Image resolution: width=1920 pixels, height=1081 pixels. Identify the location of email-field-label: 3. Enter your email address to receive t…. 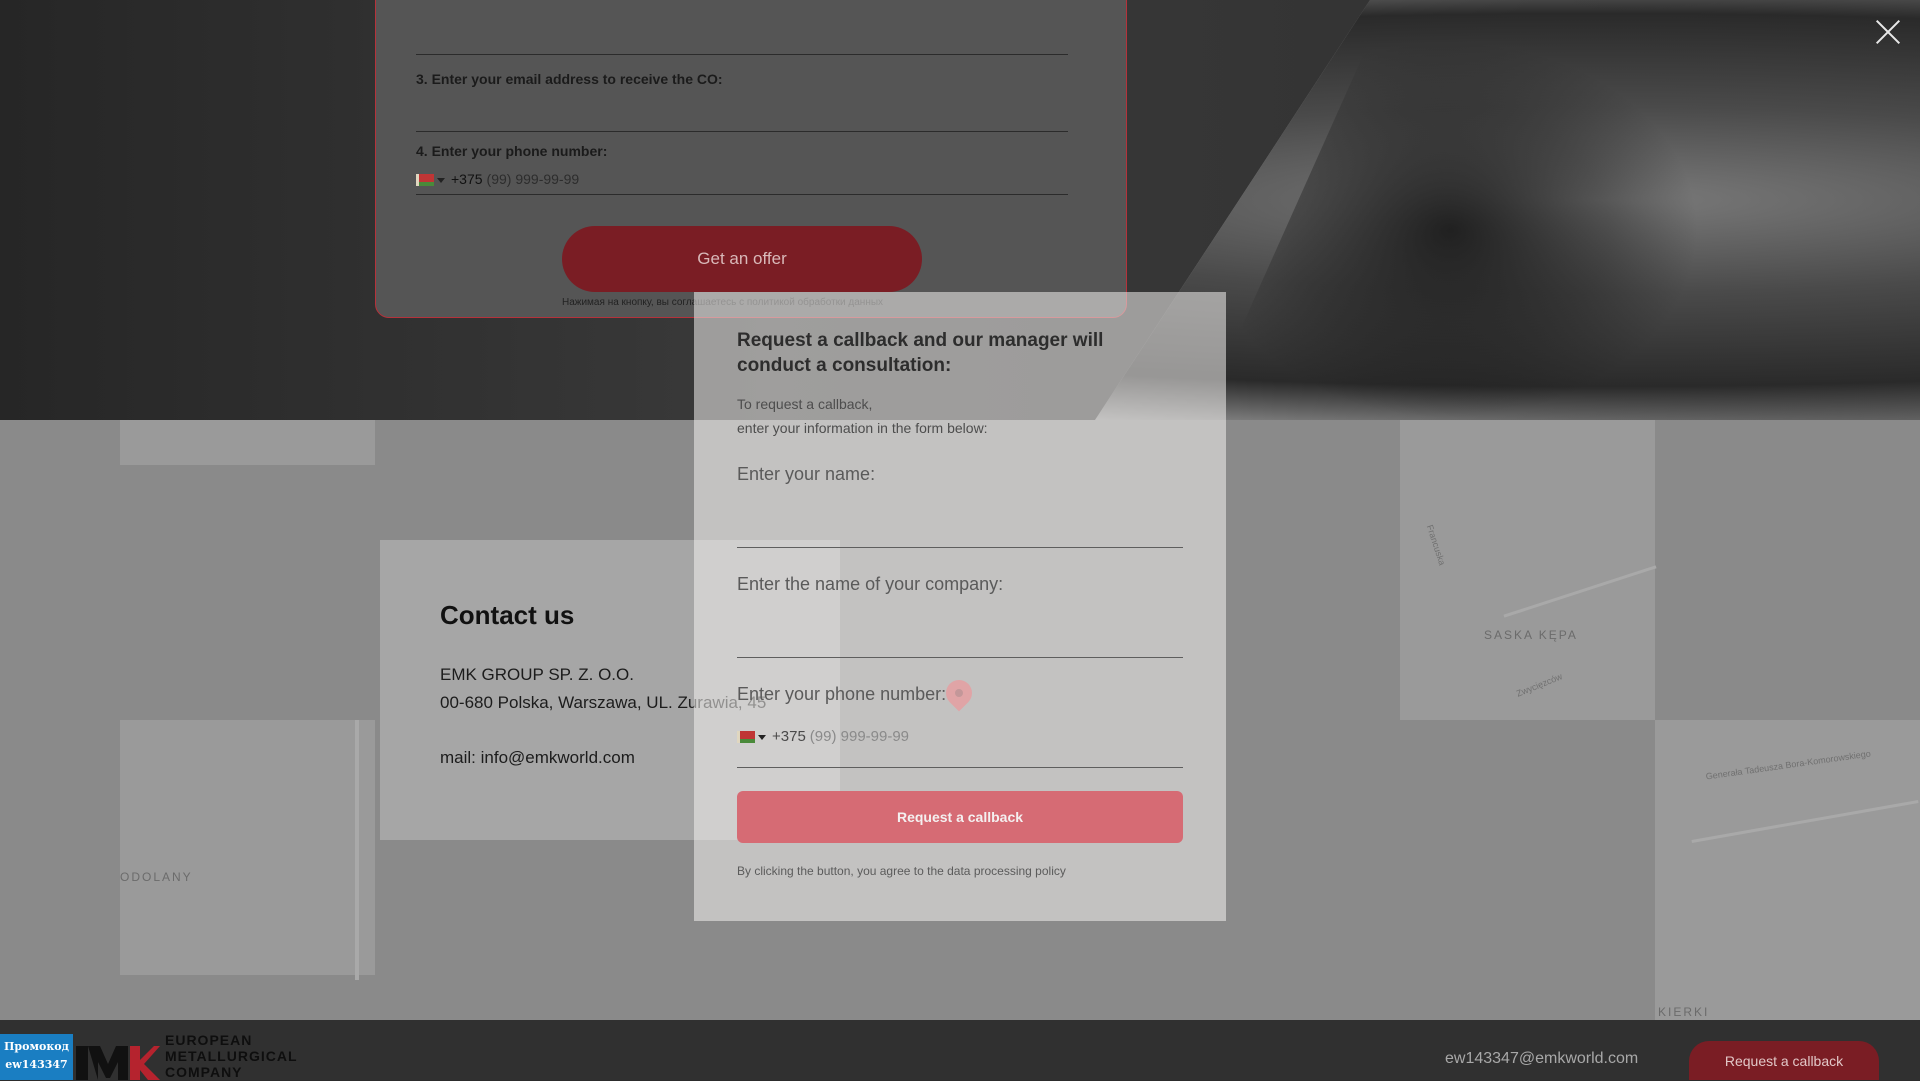
(569, 79).